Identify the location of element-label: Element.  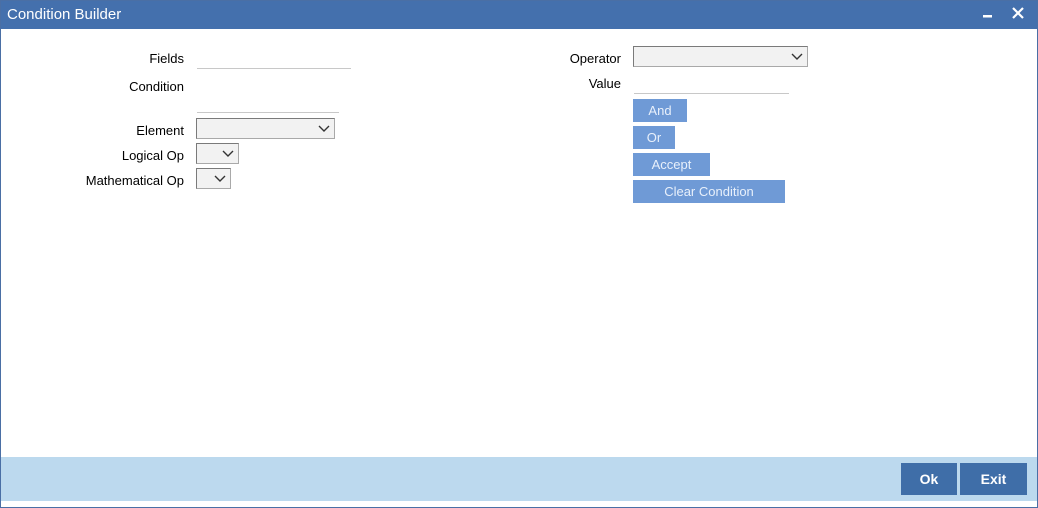
(160, 130).